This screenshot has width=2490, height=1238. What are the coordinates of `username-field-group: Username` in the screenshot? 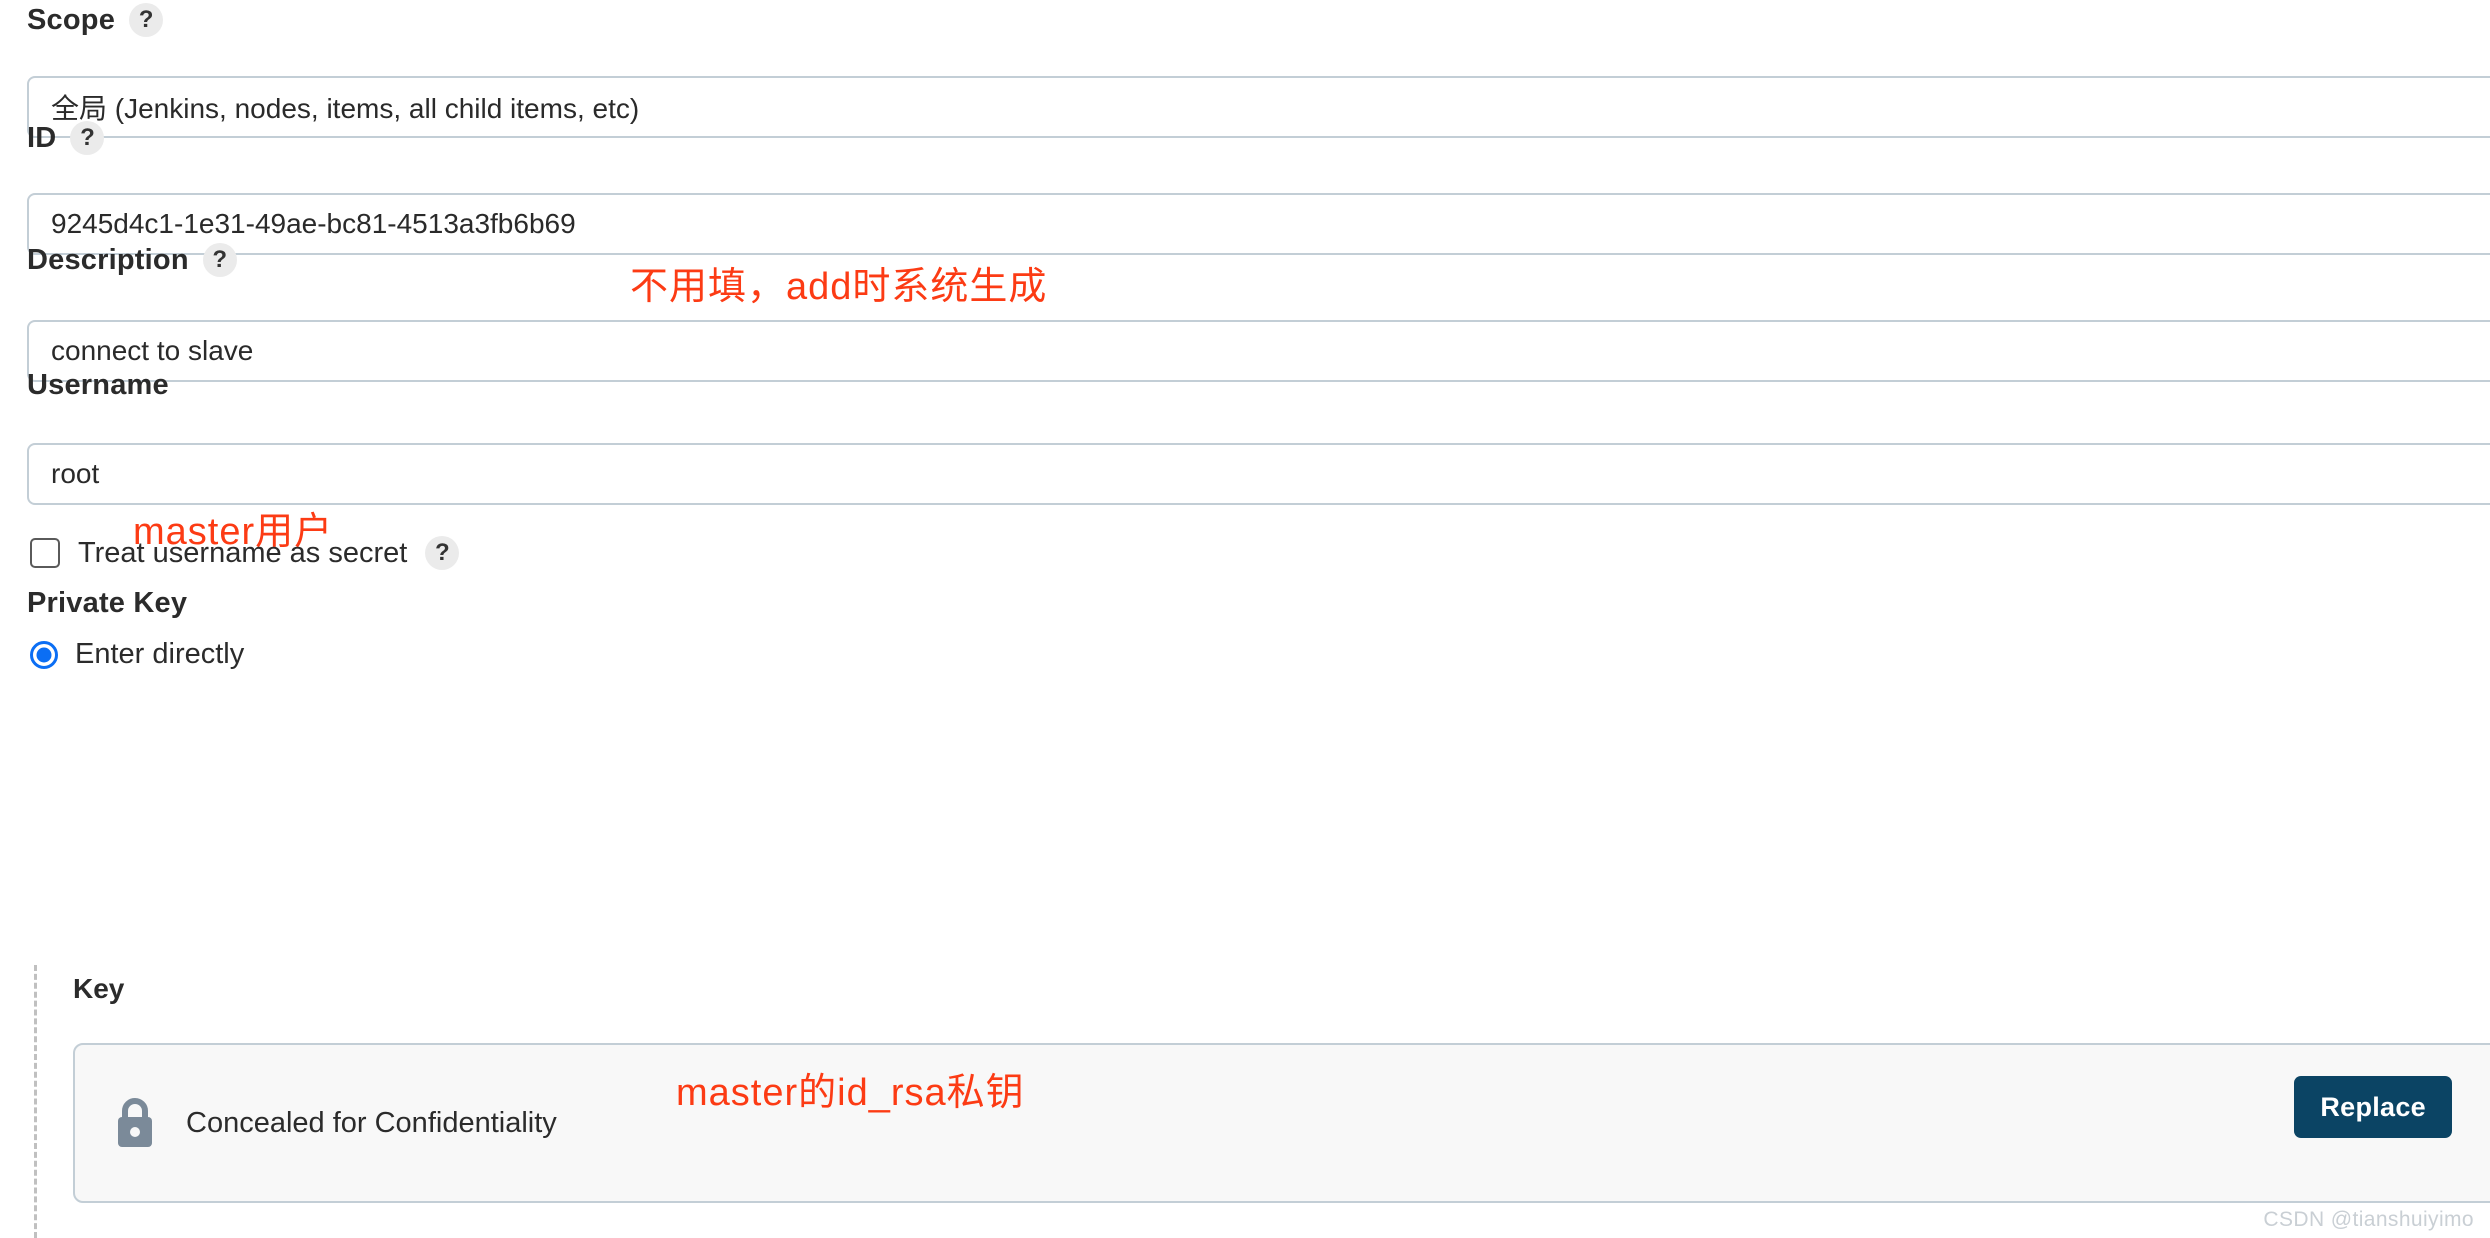 It's located at (84, 385).